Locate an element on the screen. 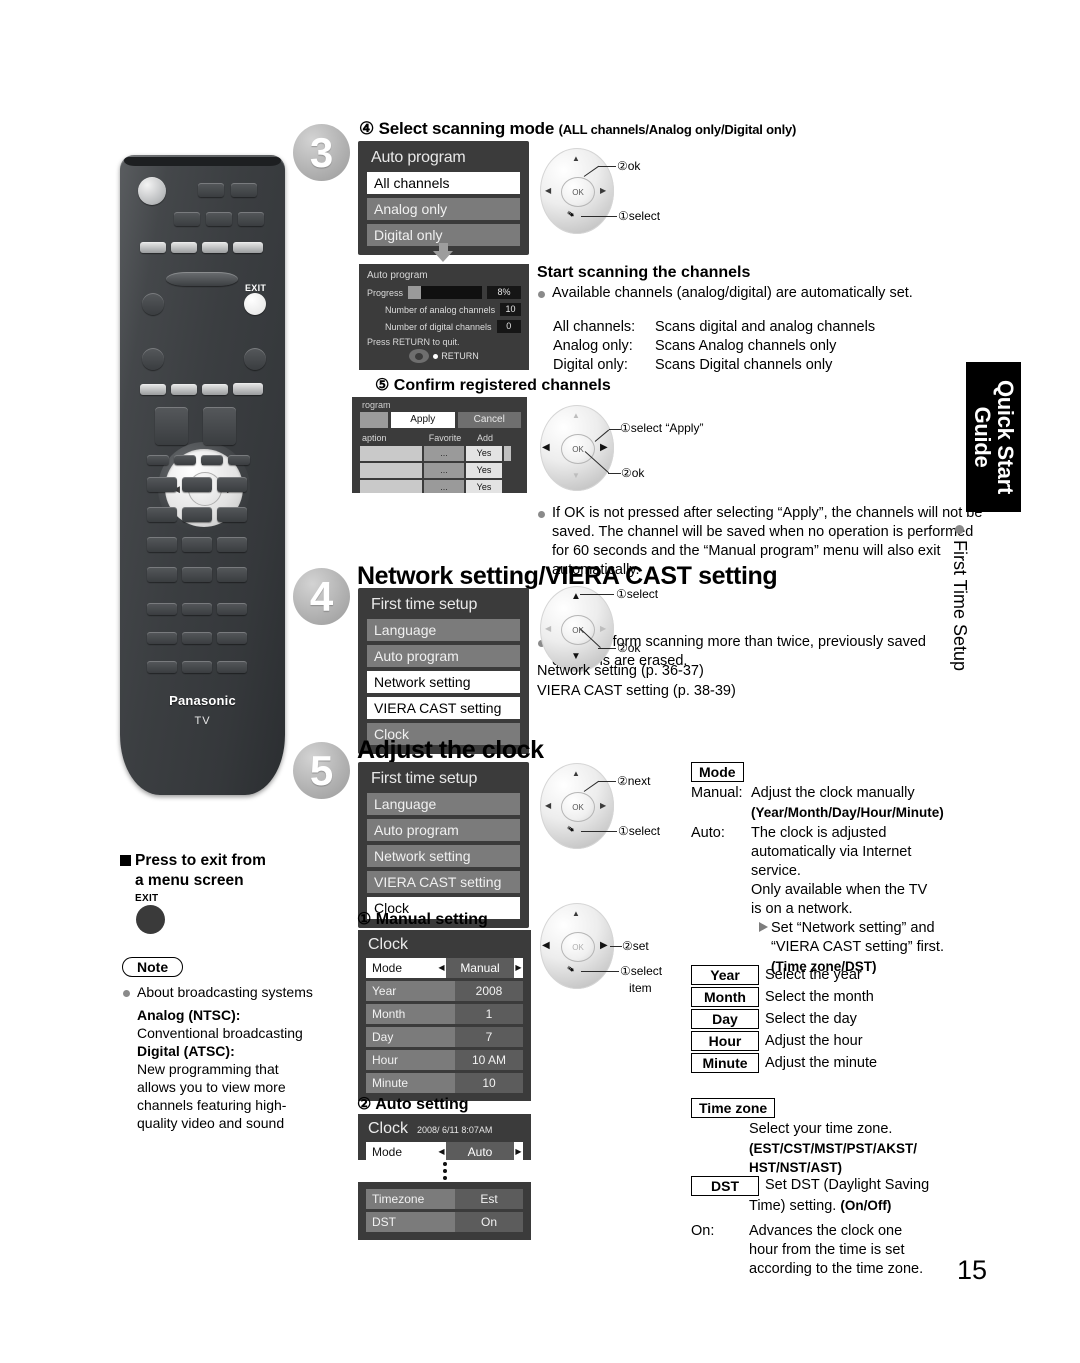 The image size is (1080, 1363). clock-row-hour: Hour 10 AM is located at coordinates (444, 1060).